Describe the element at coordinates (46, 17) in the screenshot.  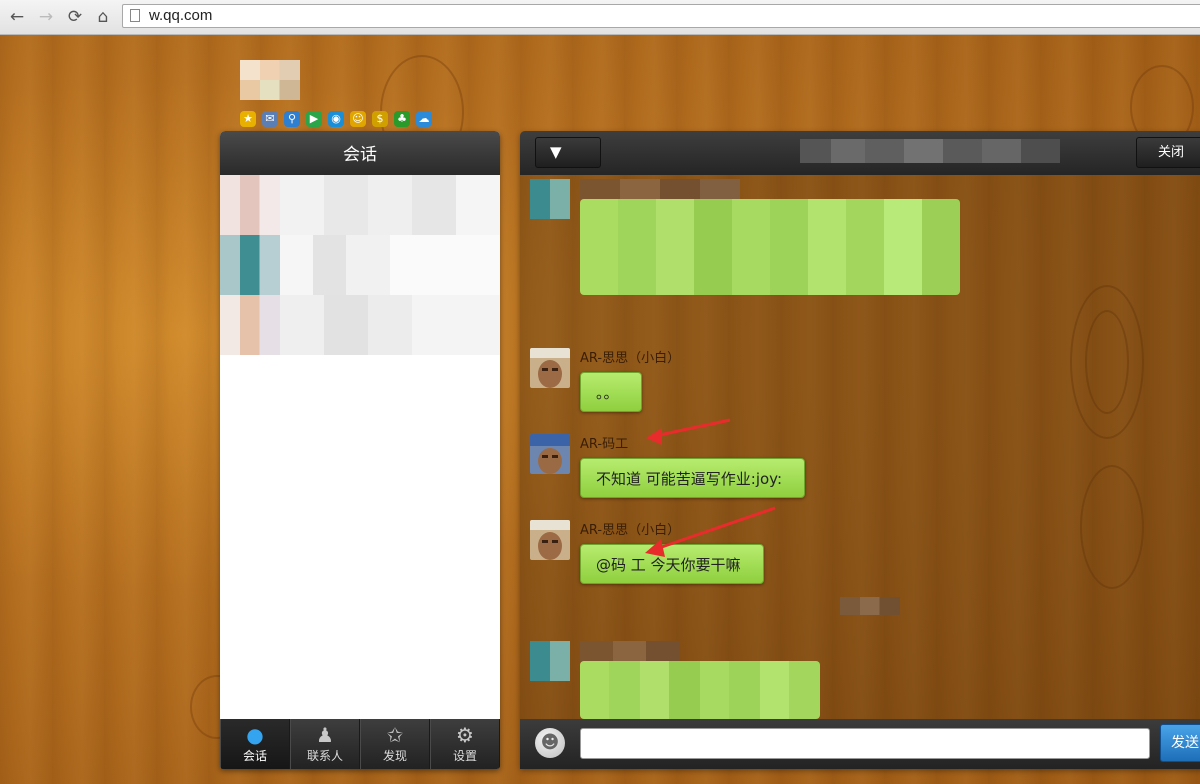
I see `forward-icon: →` at that location.